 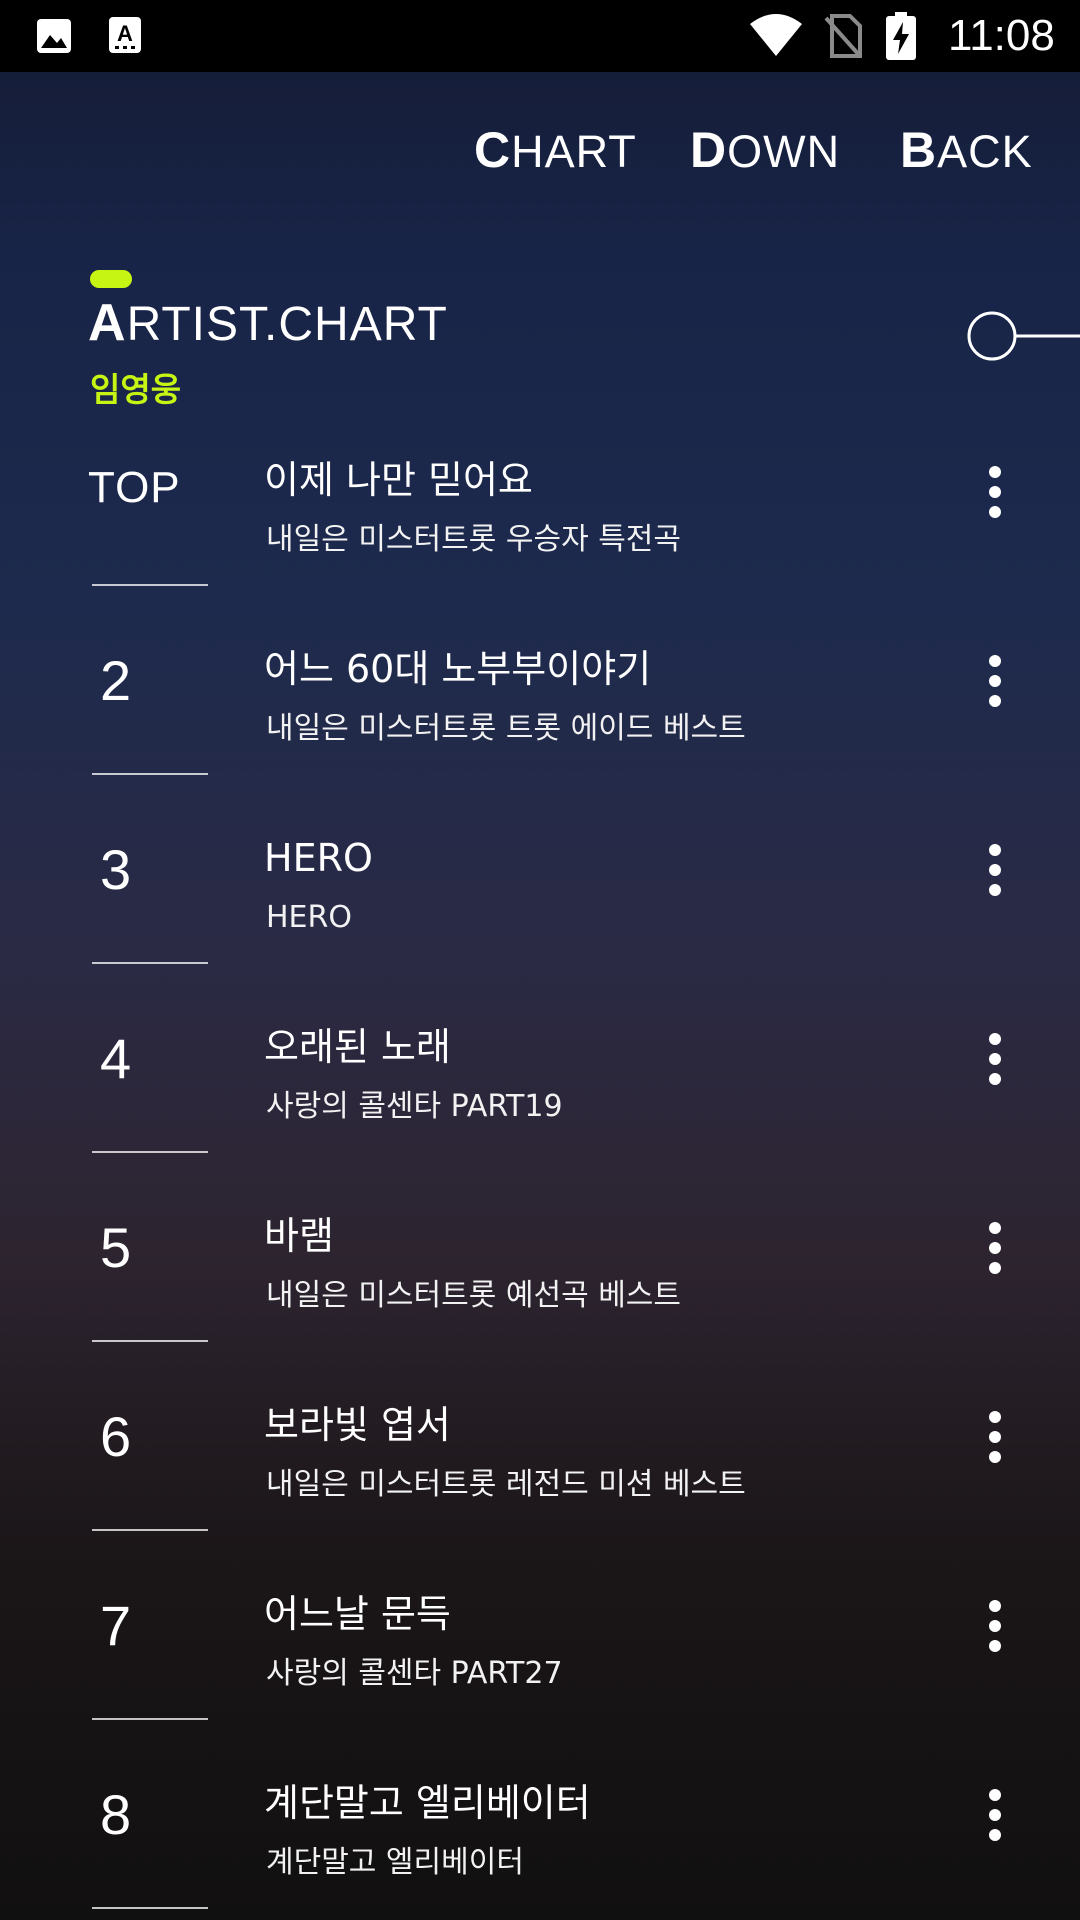 I want to click on rank-label: 3, so click(x=116, y=869).